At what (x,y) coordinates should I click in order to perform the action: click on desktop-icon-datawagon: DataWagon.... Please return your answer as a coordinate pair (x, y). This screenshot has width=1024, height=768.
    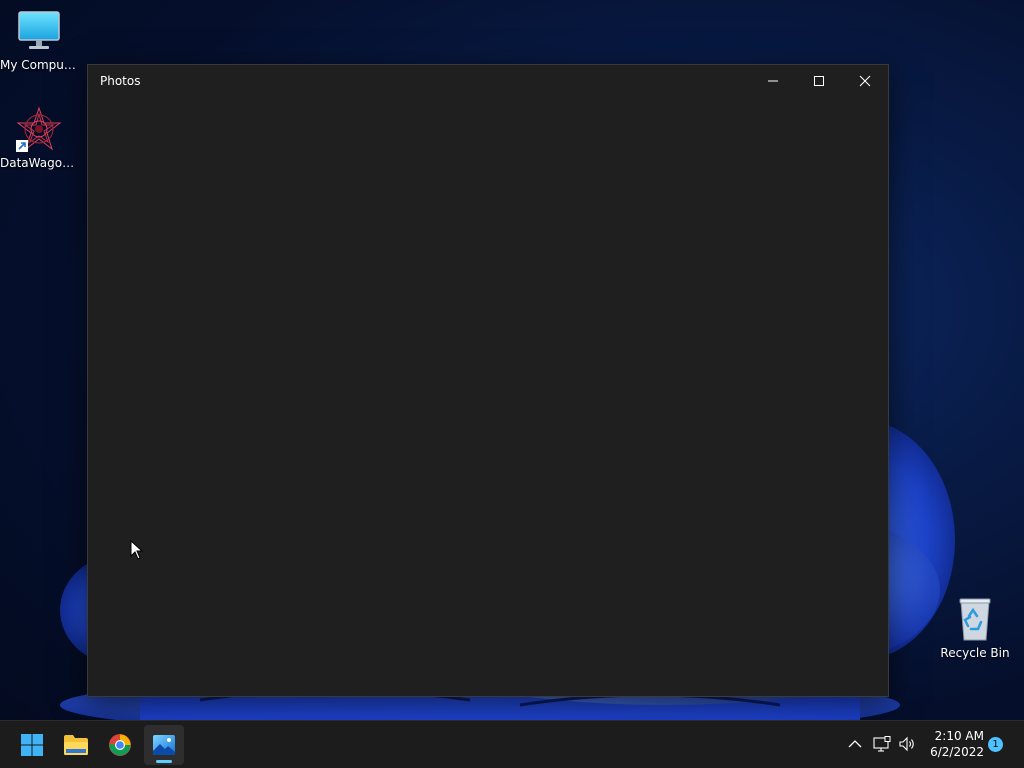
    Looking at the image, I should click on (39, 138).